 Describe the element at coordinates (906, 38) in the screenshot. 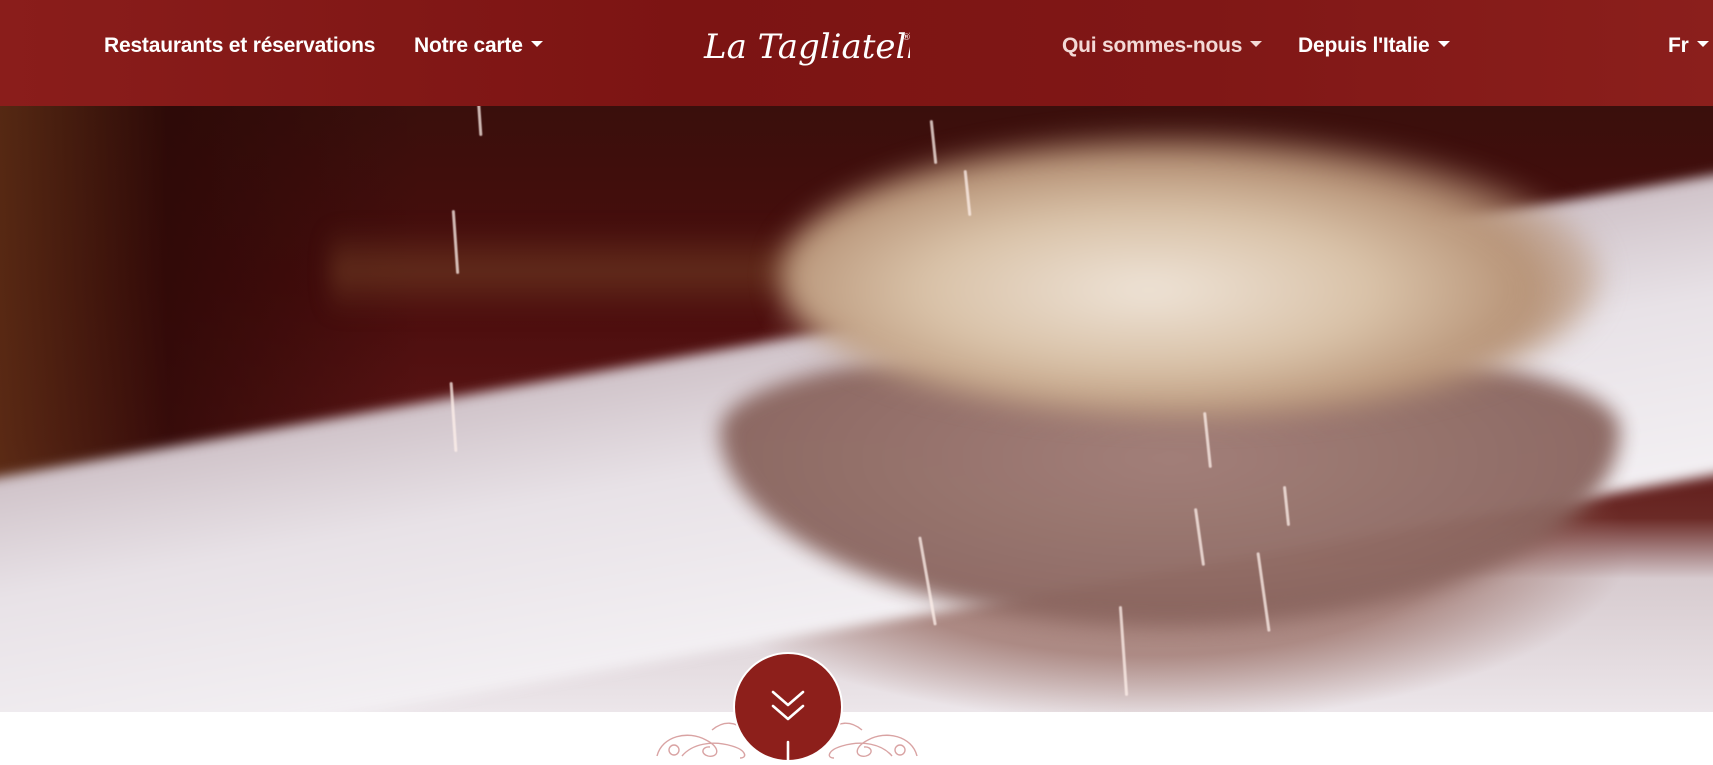

I see `registered-mark: ®` at that location.